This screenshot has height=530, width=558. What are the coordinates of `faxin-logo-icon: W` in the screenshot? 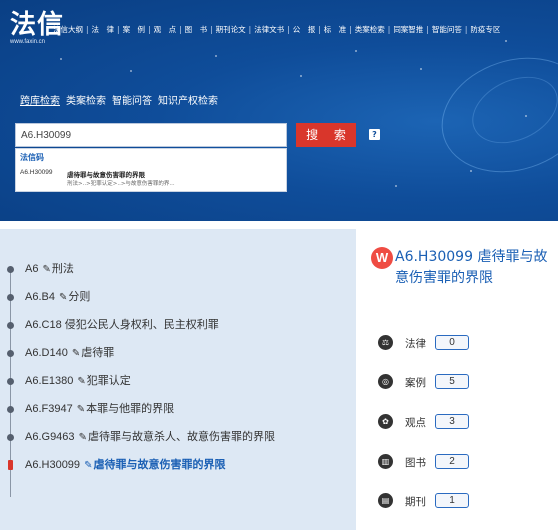 It's located at (382, 258).